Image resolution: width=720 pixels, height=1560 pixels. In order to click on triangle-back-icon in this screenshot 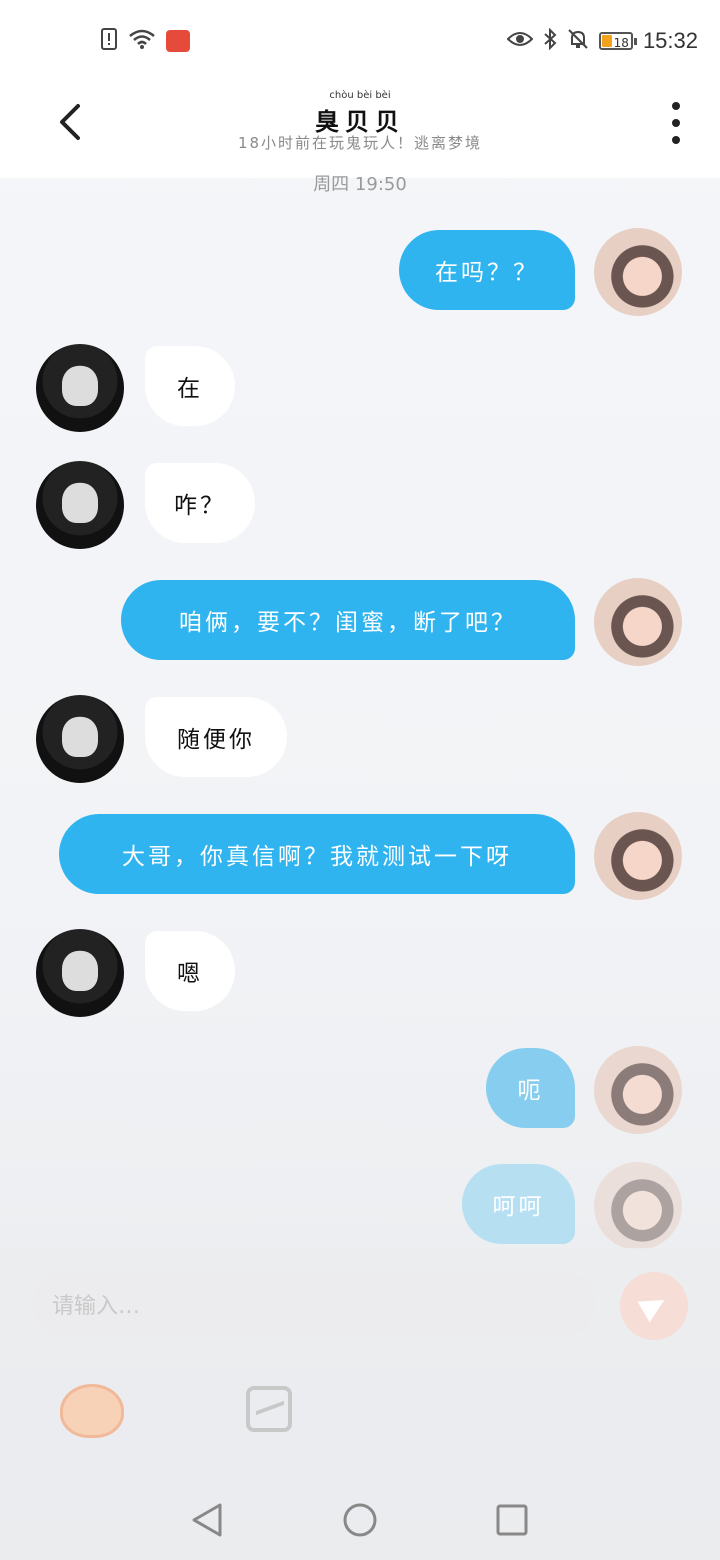, I will do `click(207, 1520)`.